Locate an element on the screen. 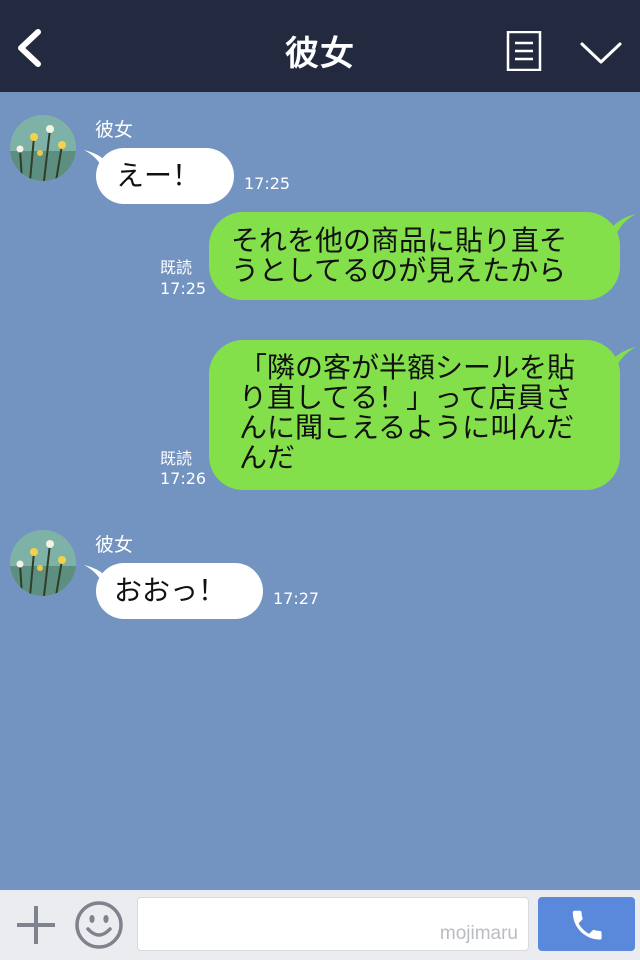  plus-icon is located at coordinates (36, 925).